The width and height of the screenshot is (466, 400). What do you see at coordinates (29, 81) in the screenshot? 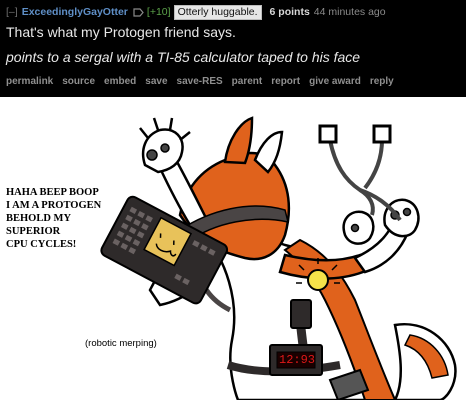
I see `permalink-link: permalink` at bounding box center [29, 81].